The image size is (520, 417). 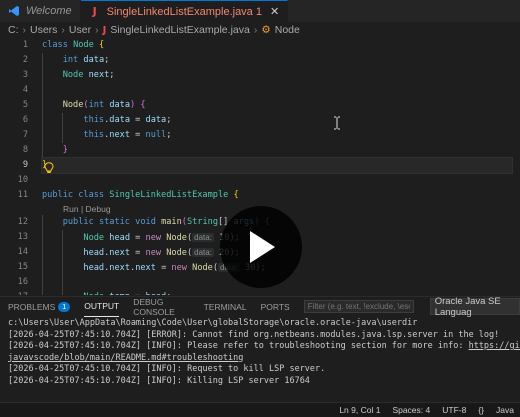 What do you see at coordinates (266, 30) in the screenshot?
I see `class-symbol-icon: ⚙` at bounding box center [266, 30].